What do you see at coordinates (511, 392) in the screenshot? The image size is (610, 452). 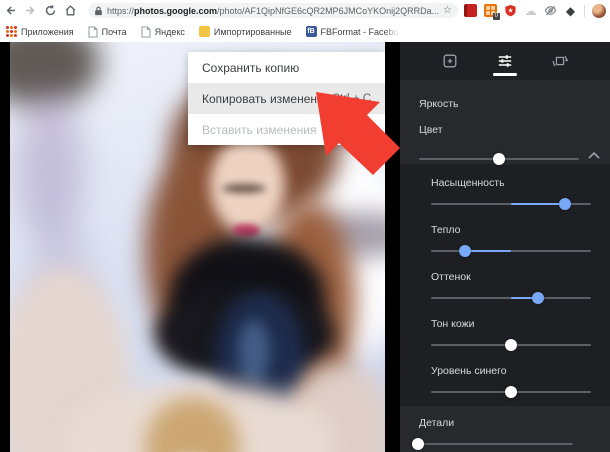 I see `blue-level-slider` at bounding box center [511, 392].